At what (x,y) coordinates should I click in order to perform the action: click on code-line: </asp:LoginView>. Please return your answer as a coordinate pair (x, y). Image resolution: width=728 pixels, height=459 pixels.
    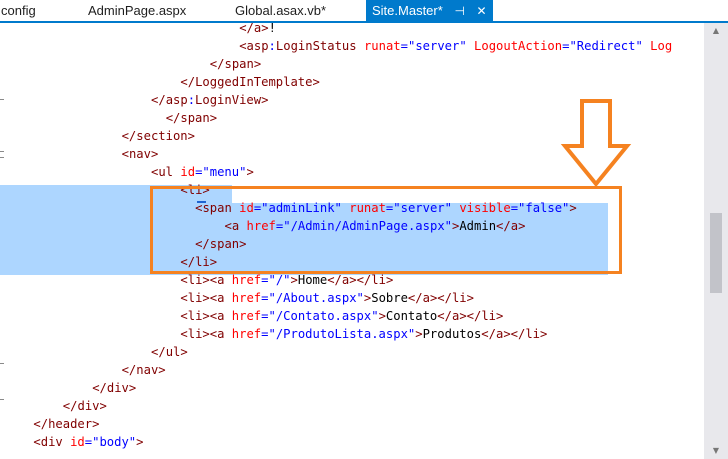
    Looking at the image, I should click on (209, 100).